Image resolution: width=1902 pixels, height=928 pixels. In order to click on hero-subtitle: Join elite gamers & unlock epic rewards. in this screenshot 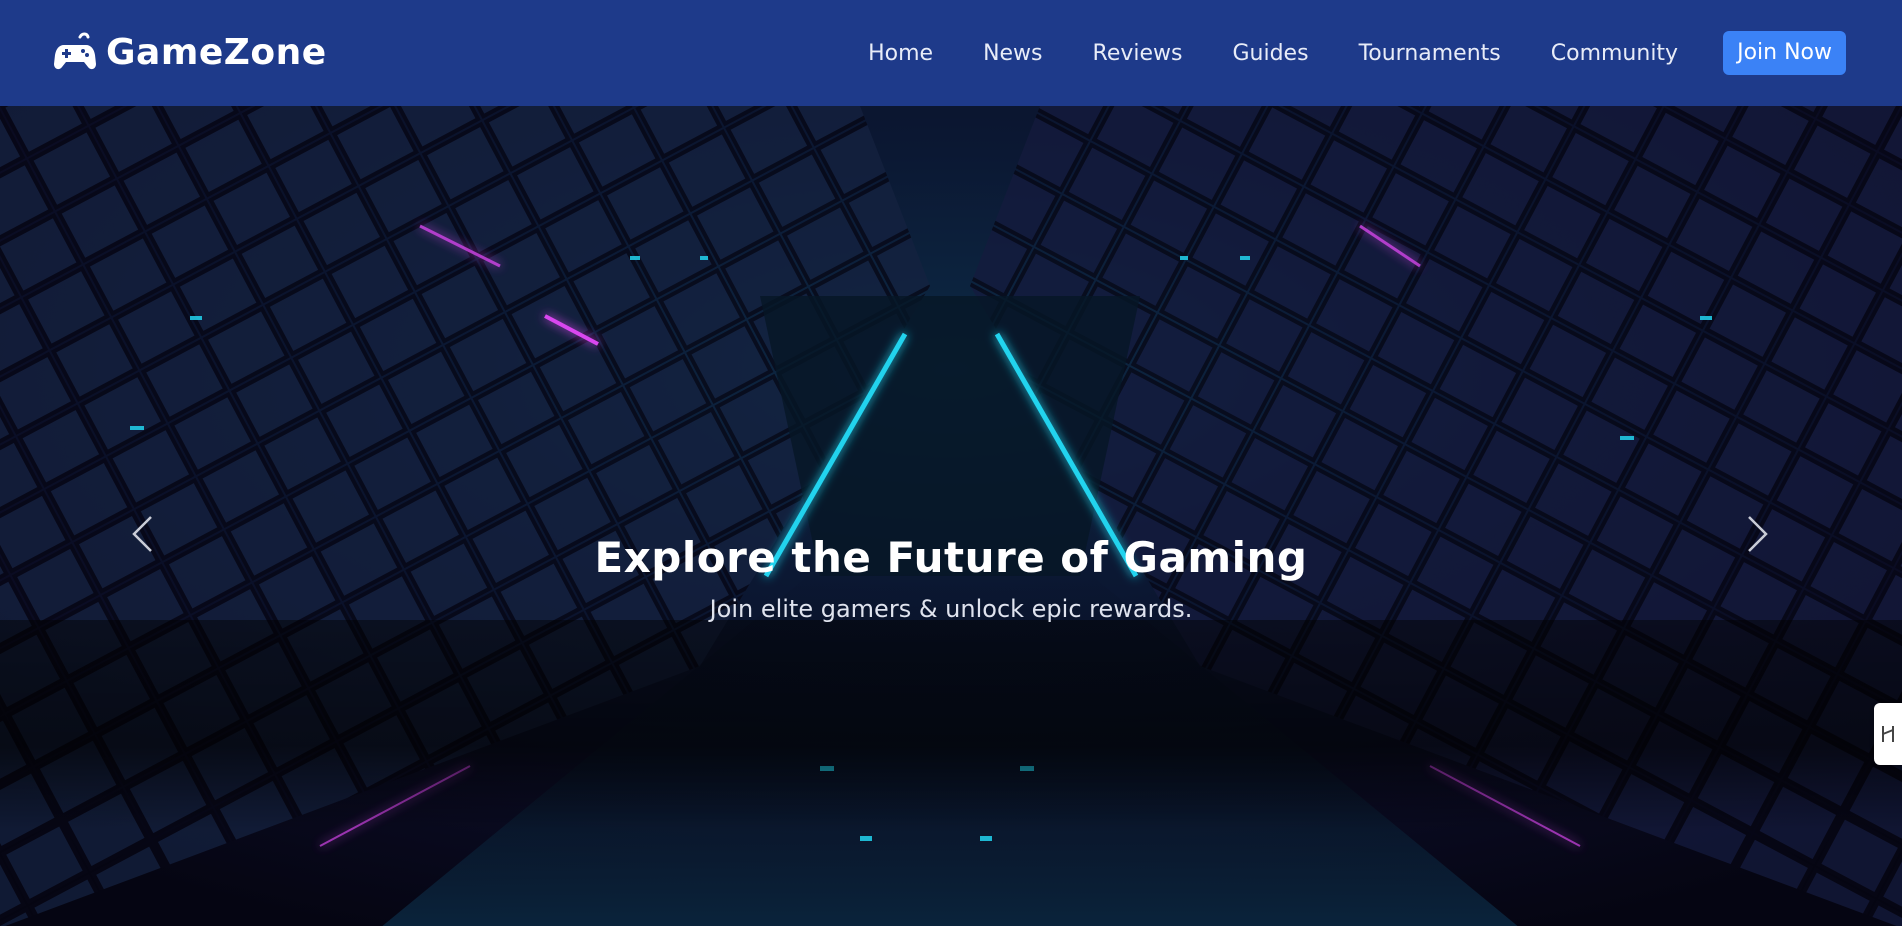, I will do `click(951, 609)`.